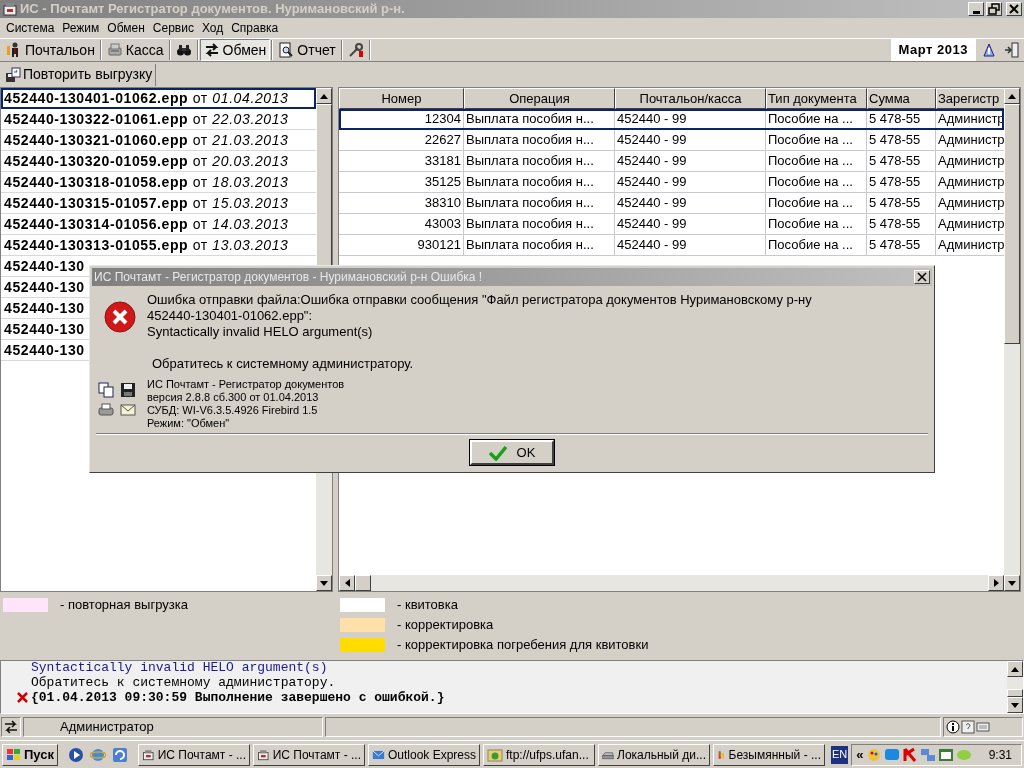  What do you see at coordinates (238, 697) in the screenshot?
I see `log-line: {01.04.2013 09:30:59 Выполнение завершено с ошибкой.}` at bounding box center [238, 697].